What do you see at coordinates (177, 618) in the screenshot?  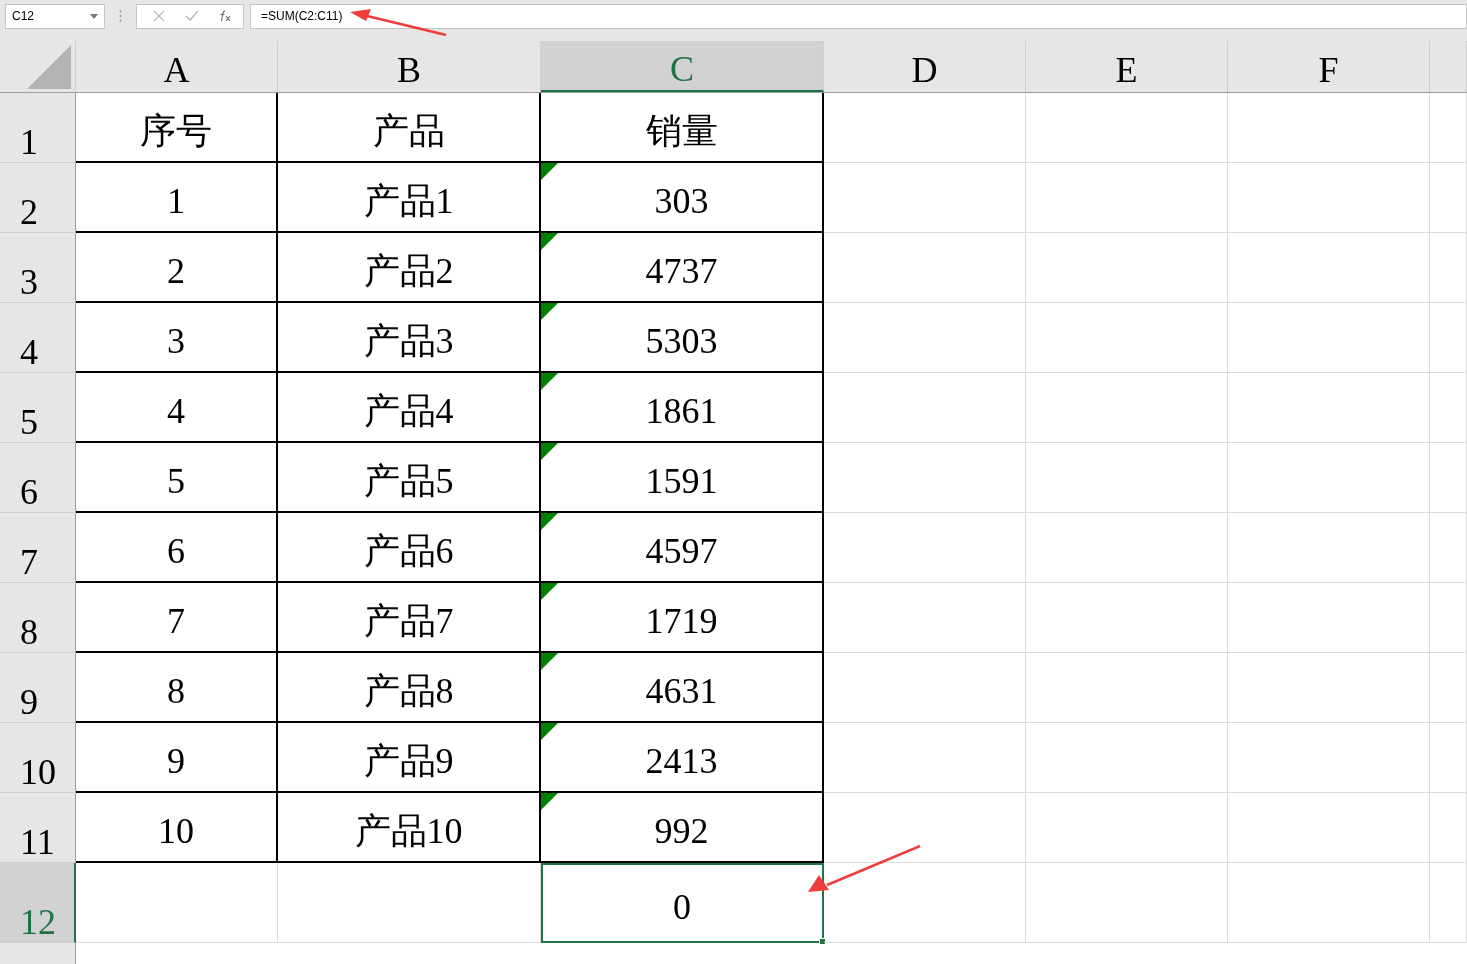 I see `table-cell: 7` at bounding box center [177, 618].